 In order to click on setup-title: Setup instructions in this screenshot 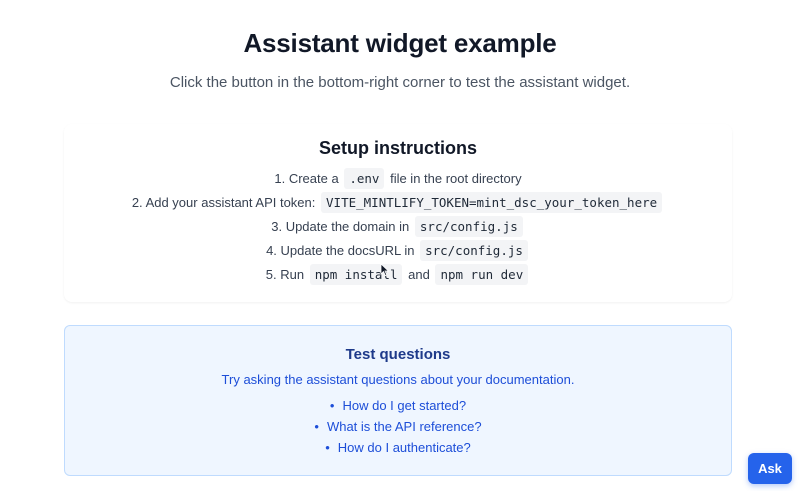, I will do `click(397, 148)`.